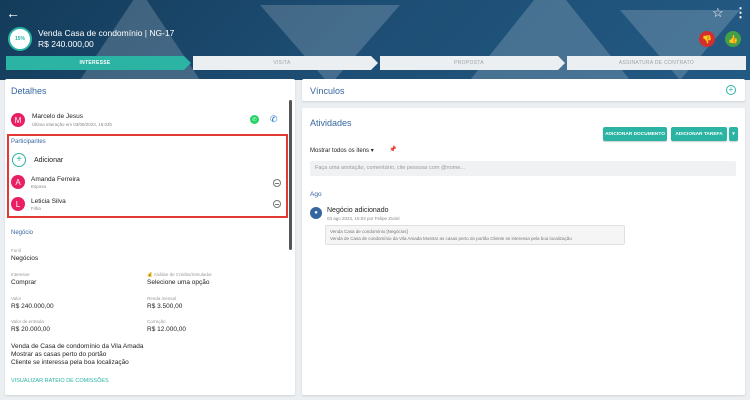  Describe the element at coordinates (18, 204) in the screenshot. I see `avatar: L` at that location.